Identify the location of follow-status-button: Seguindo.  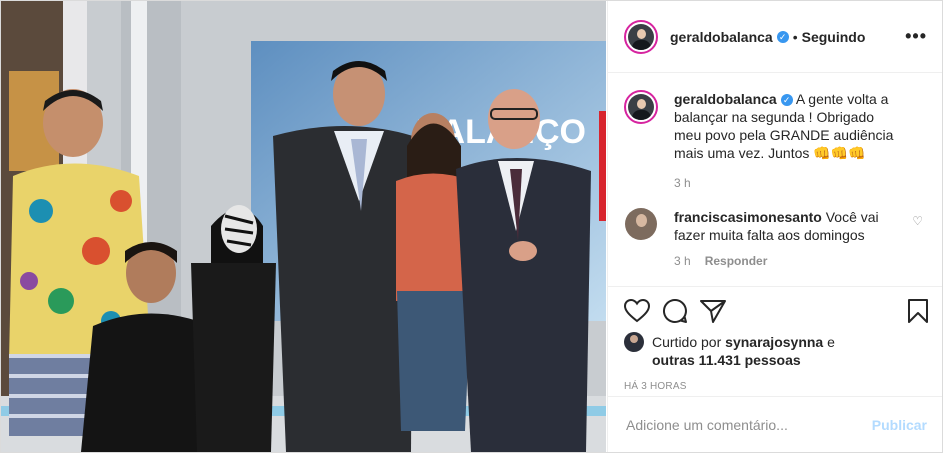
(834, 37).